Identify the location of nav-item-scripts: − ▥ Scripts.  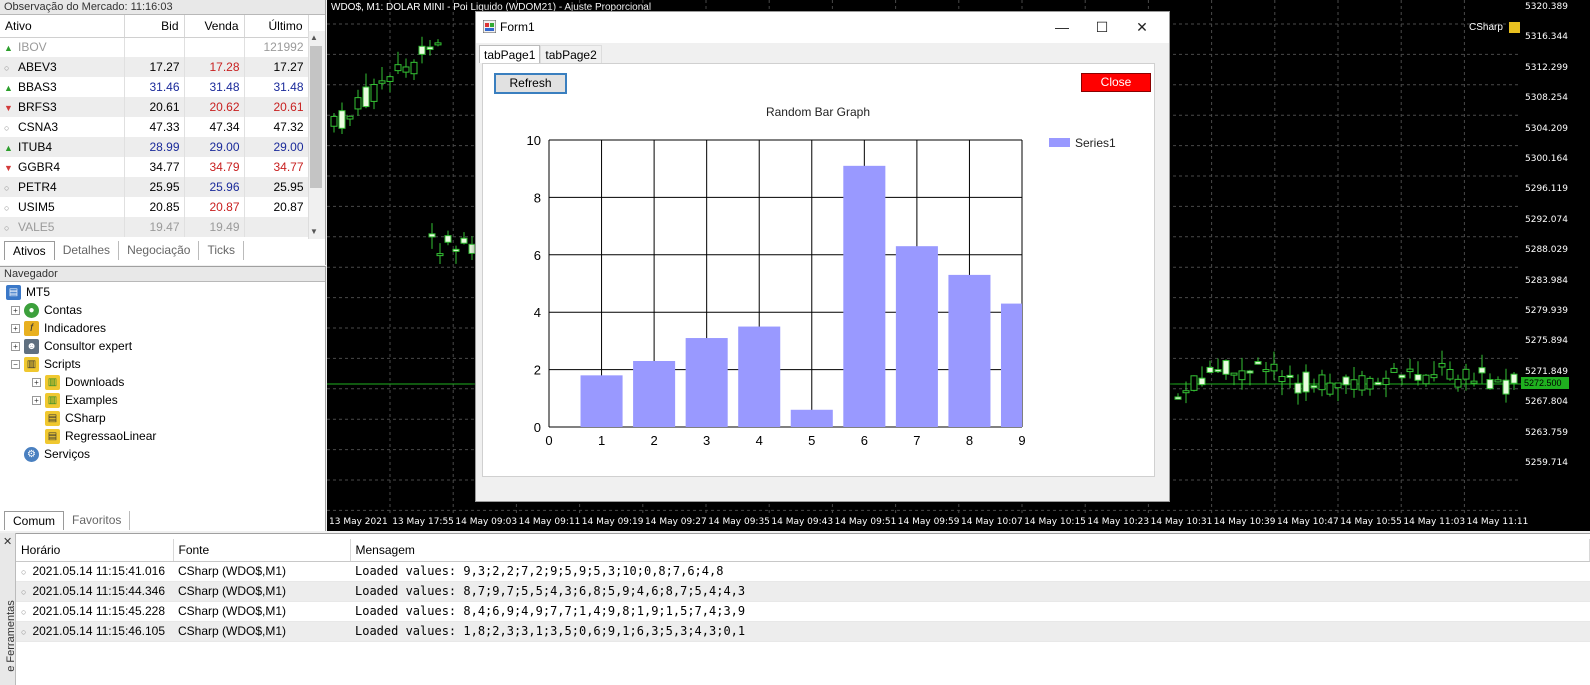
(160, 364).